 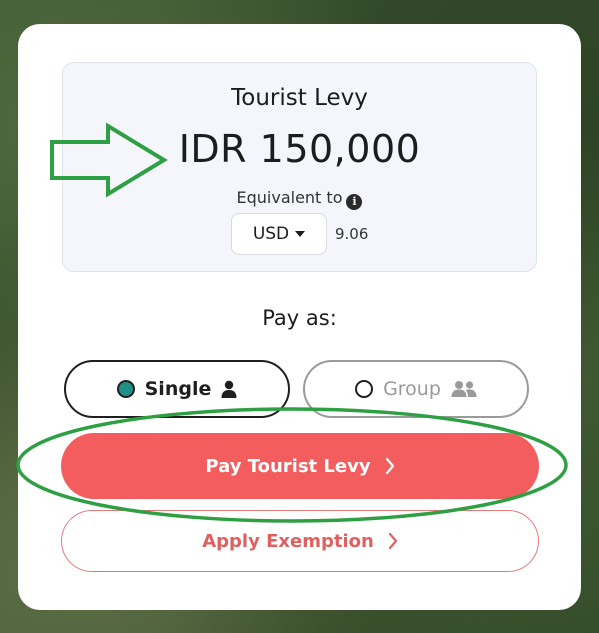 What do you see at coordinates (299, 318) in the screenshot?
I see `pay-as-label: Pay as:` at bounding box center [299, 318].